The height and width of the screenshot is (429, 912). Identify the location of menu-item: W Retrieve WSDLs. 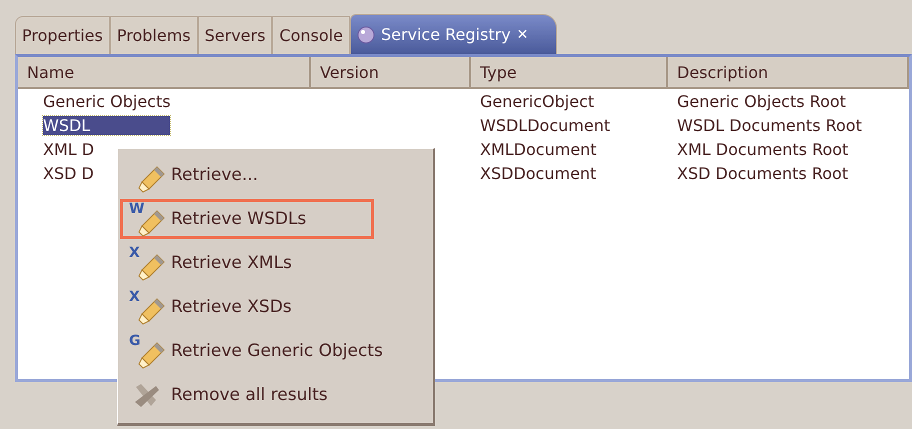
(247, 219).